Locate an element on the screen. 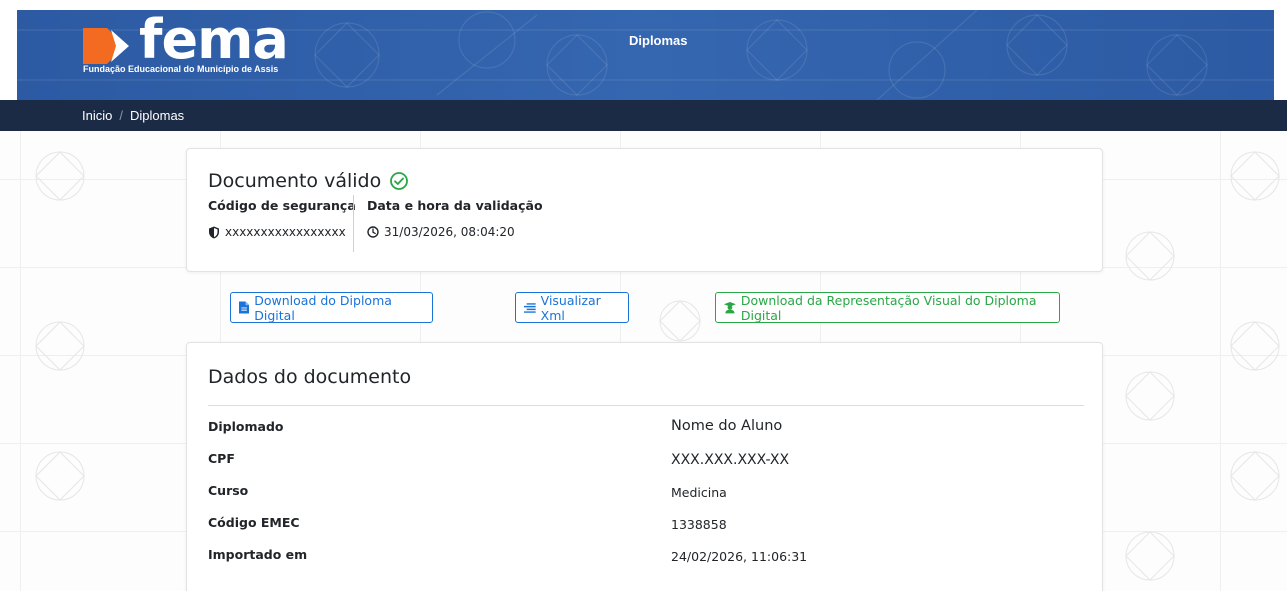  view-xml-label: Visualizar Xml is located at coordinates (570, 307).